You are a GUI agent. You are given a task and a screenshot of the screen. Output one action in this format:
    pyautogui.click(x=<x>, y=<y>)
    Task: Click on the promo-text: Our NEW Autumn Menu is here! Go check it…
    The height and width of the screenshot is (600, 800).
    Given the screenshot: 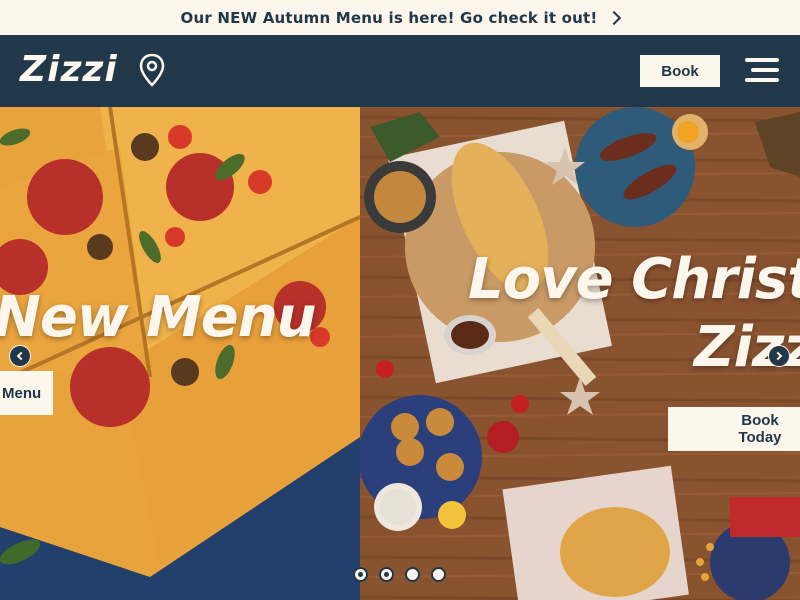 What is the action you would take?
    pyautogui.click(x=389, y=18)
    